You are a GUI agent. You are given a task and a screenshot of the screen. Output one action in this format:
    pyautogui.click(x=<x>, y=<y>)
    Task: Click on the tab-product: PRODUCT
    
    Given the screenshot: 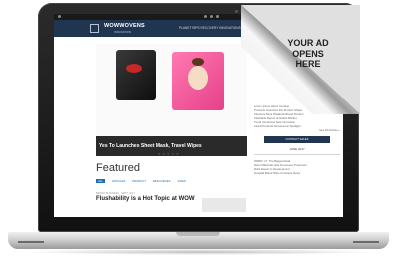 What is the action you would take?
    pyautogui.click(x=139, y=181)
    